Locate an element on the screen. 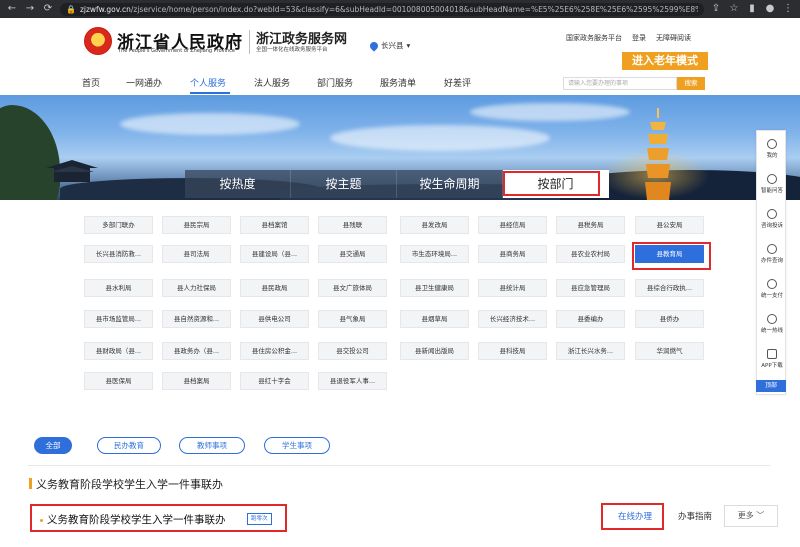 The image size is (800, 547). department-item: 县委编办 is located at coordinates (590, 319).